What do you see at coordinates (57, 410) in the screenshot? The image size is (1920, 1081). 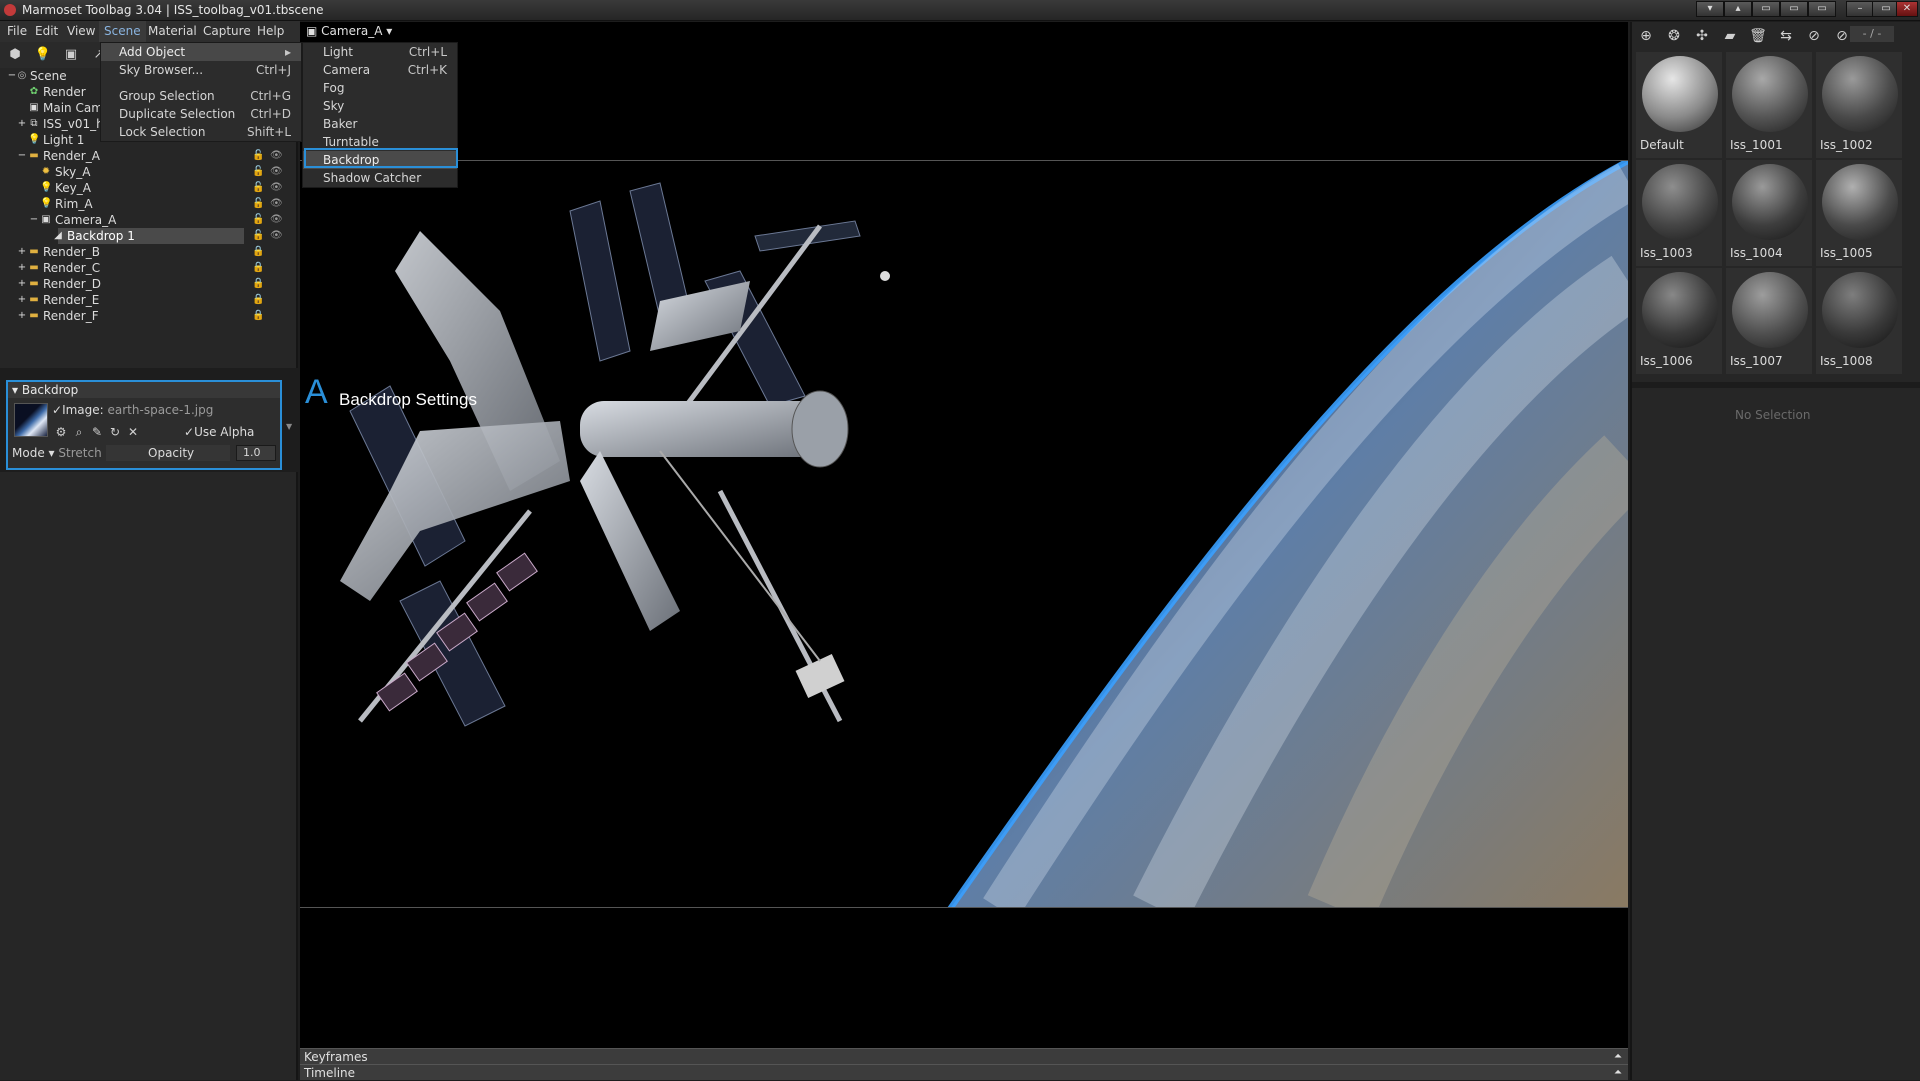 I see `checkmark-icon: ✓` at bounding box center [57, 410].